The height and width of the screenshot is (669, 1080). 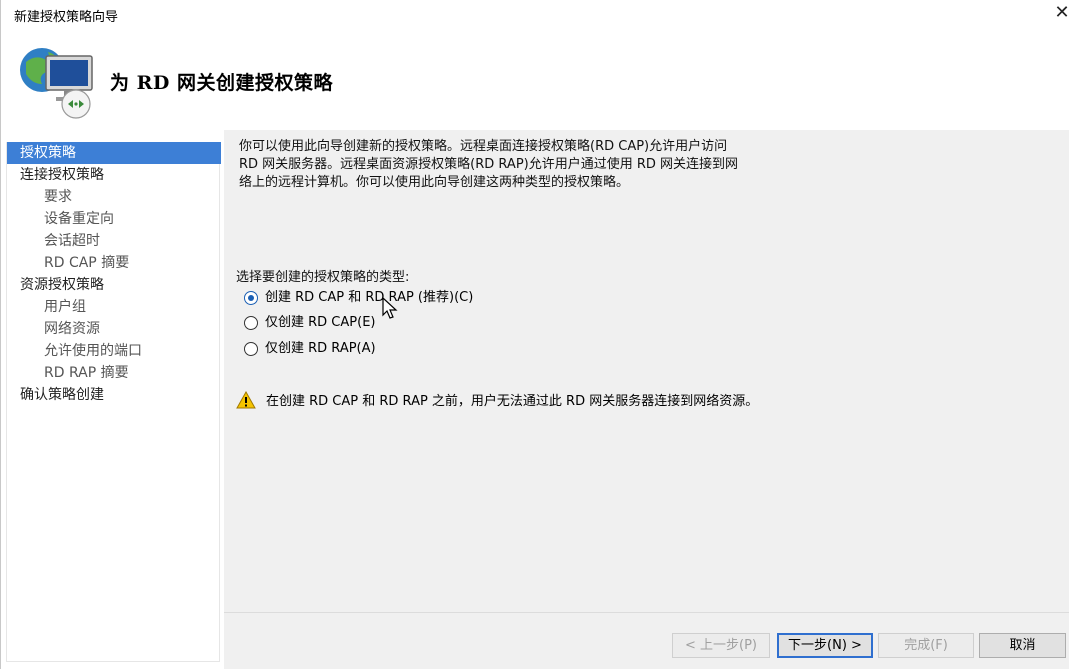 I want to click on nav-item-session-timeout: 会话超时, so click(x=72, y=241).